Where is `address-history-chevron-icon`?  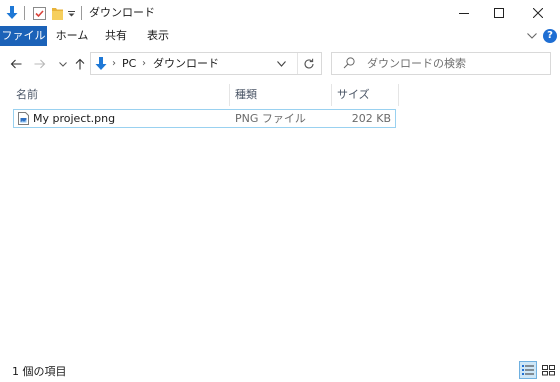
address-history-chevron-icon is located at coordinates (281, 64).